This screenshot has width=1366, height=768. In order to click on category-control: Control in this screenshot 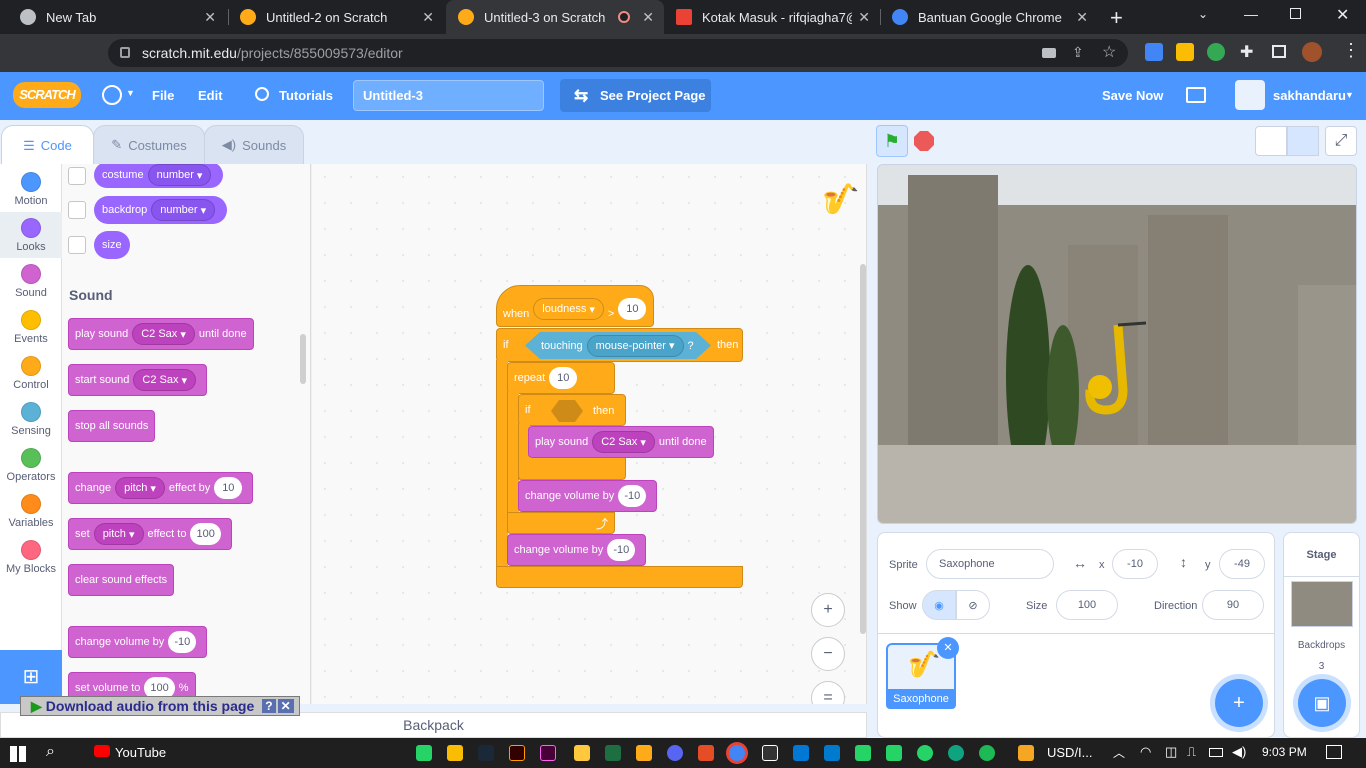, I will do `click(31, 373)`.